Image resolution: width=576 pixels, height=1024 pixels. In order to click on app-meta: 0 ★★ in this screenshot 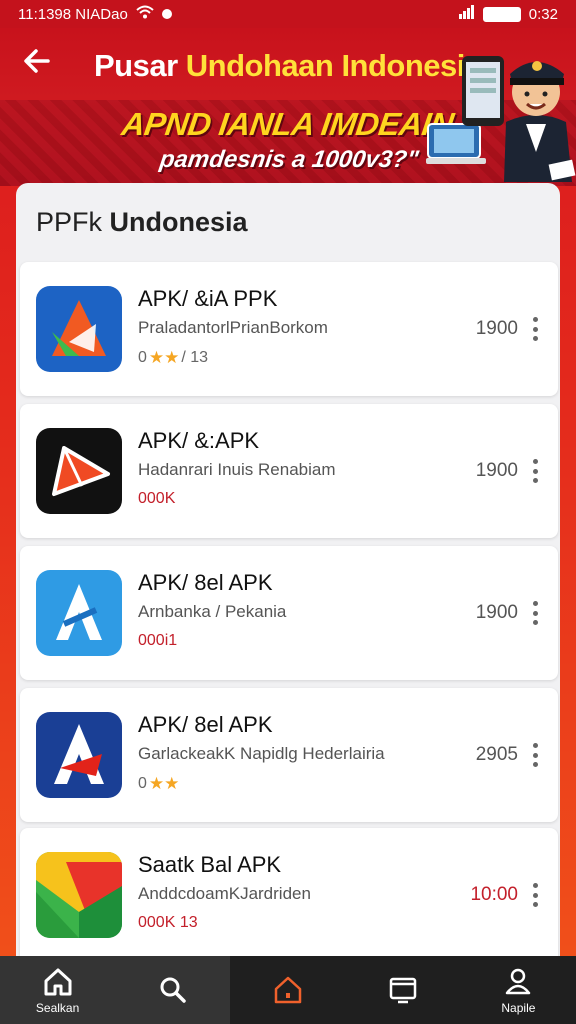, I will do `click(159, 783)`.